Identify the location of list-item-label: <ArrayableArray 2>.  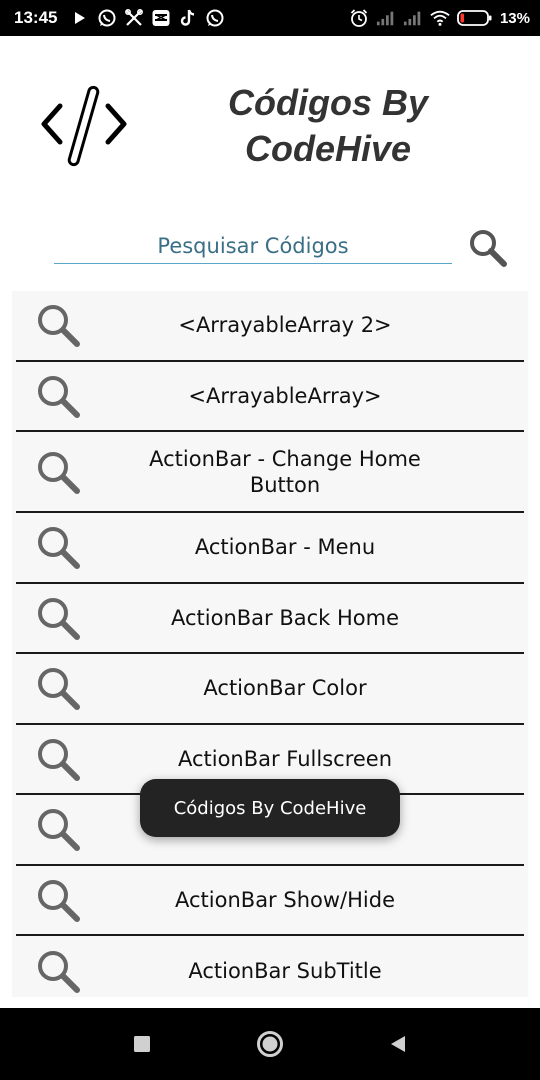
(285, 325).